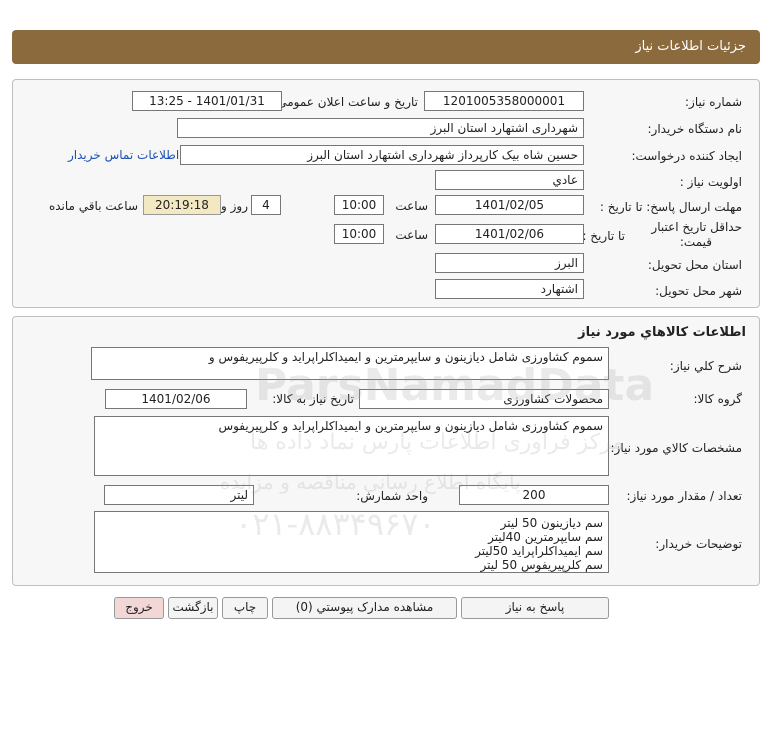 Image resolution: width=770 pixels, height=745 pixels. I want to click on buyer-note-line: سم کلرپیریفوس 50 لیتر, so click(541, 565).